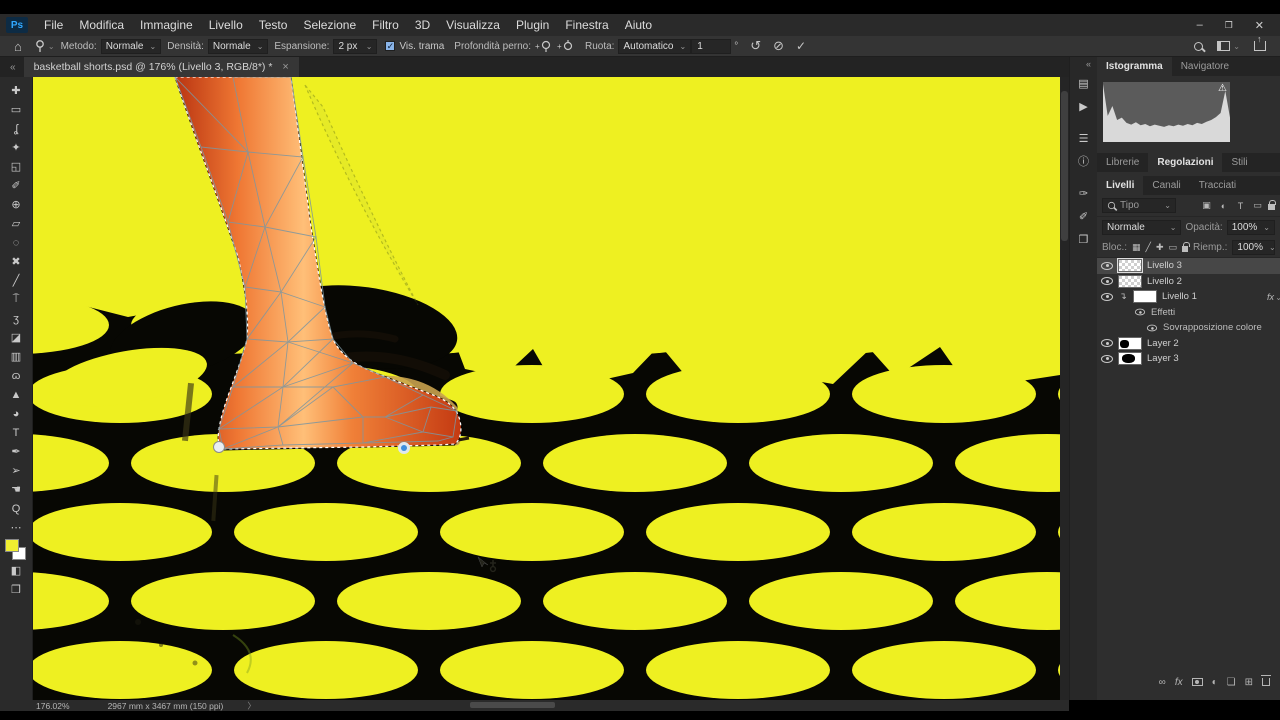 Image resolution: width=1280 pixels, height=720 pixels. Describe the element at coordinates (1206, 205) in the screenshot. I see `filter-pixel-layers-icon: ▣` at that location.